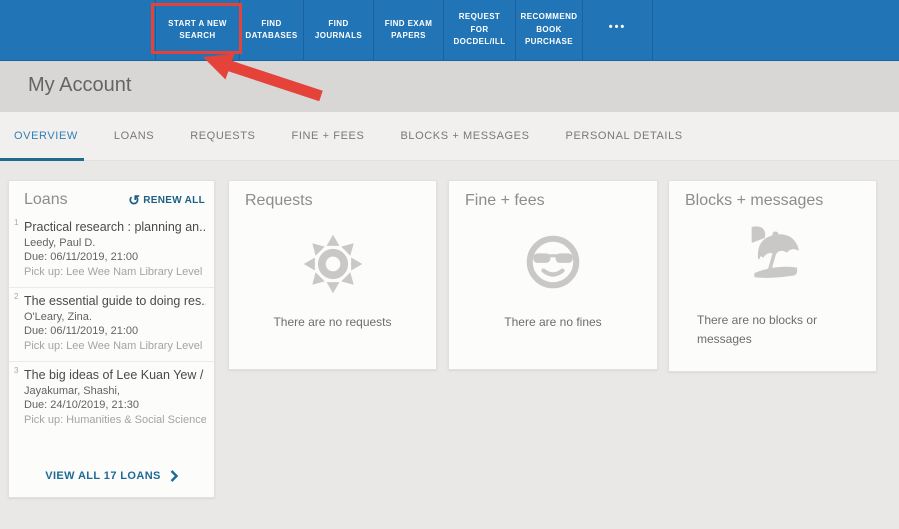 Image resolution: width=899 pixels, height=529 pixels. I want to click on nav-start-new-search: START A NEW SEARCH, so click(197, 30).